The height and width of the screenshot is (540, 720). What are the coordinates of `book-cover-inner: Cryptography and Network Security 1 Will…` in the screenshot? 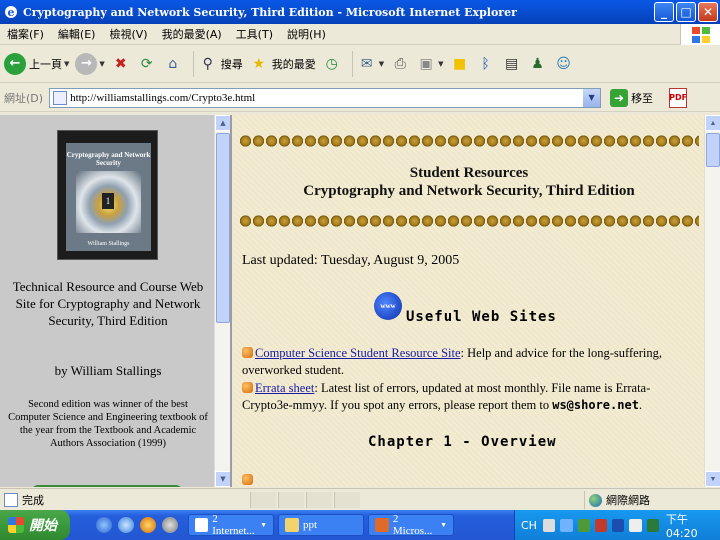 It's located at (108, 197).